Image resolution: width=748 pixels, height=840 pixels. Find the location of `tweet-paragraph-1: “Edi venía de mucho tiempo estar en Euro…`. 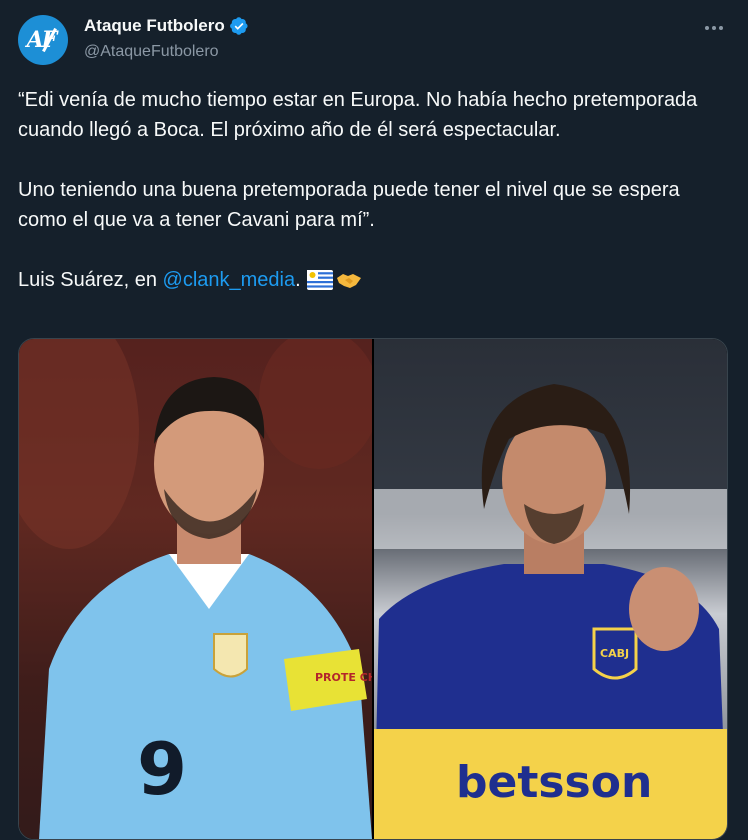

tweet-paragraph-1: “Edi venía de mucho tiempo estar en Euro… is located at coordinates (358, 115).